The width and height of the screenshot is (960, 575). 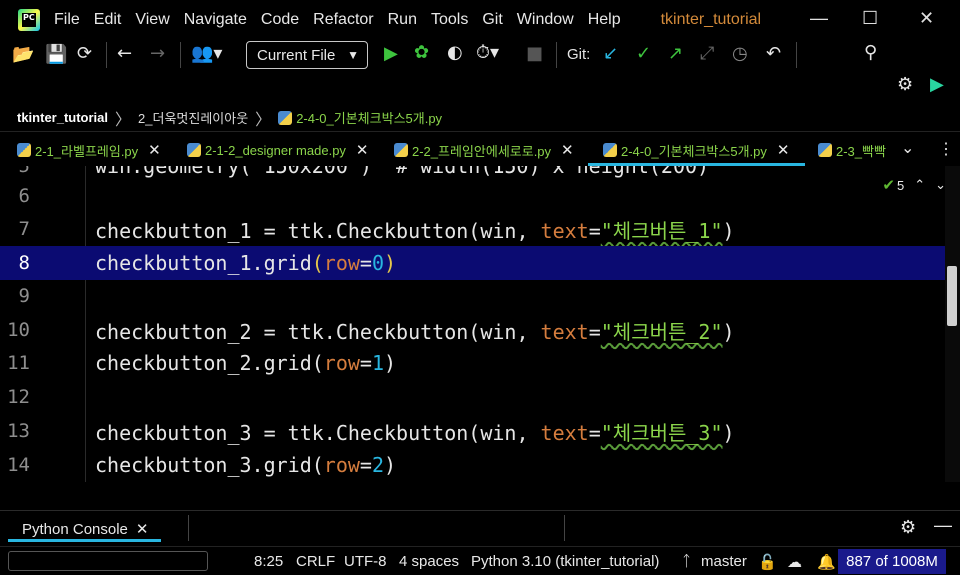 What do you see at coordinates (480, 528) in the screenshot?
I see `tool-window-bar: Python Console ✕ ⚙ —` at bounding box center [480, 528].